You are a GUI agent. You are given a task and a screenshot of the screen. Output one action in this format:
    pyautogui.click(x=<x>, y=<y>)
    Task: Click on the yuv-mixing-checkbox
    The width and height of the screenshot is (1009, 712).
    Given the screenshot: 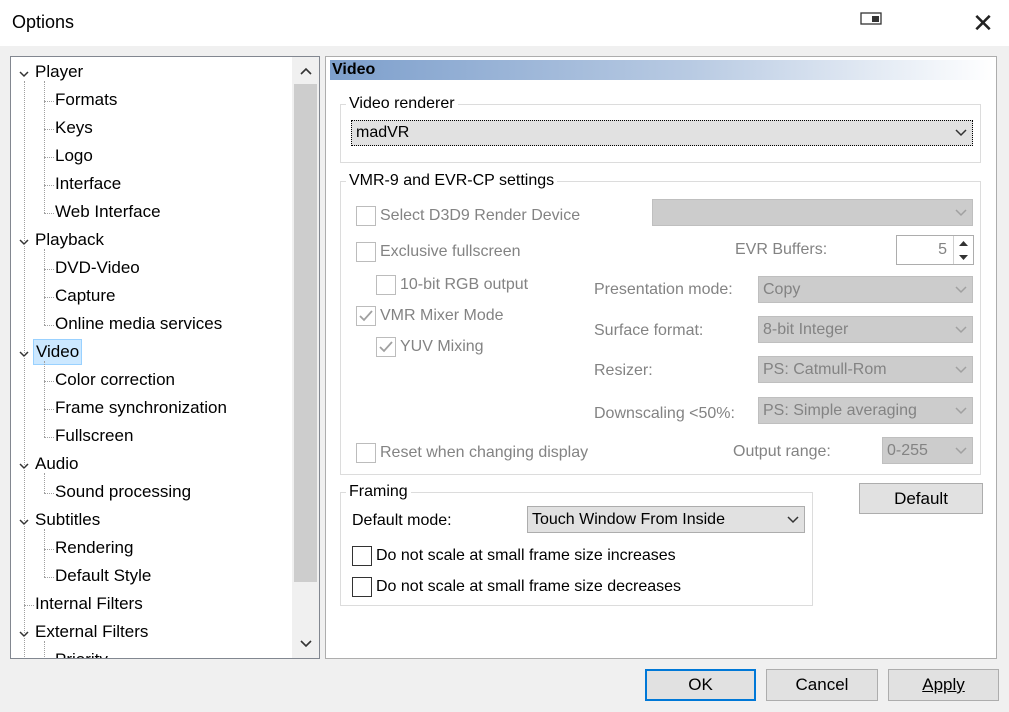 What is the action you would take?
    pyautogui.click(x=386, y=347)
    